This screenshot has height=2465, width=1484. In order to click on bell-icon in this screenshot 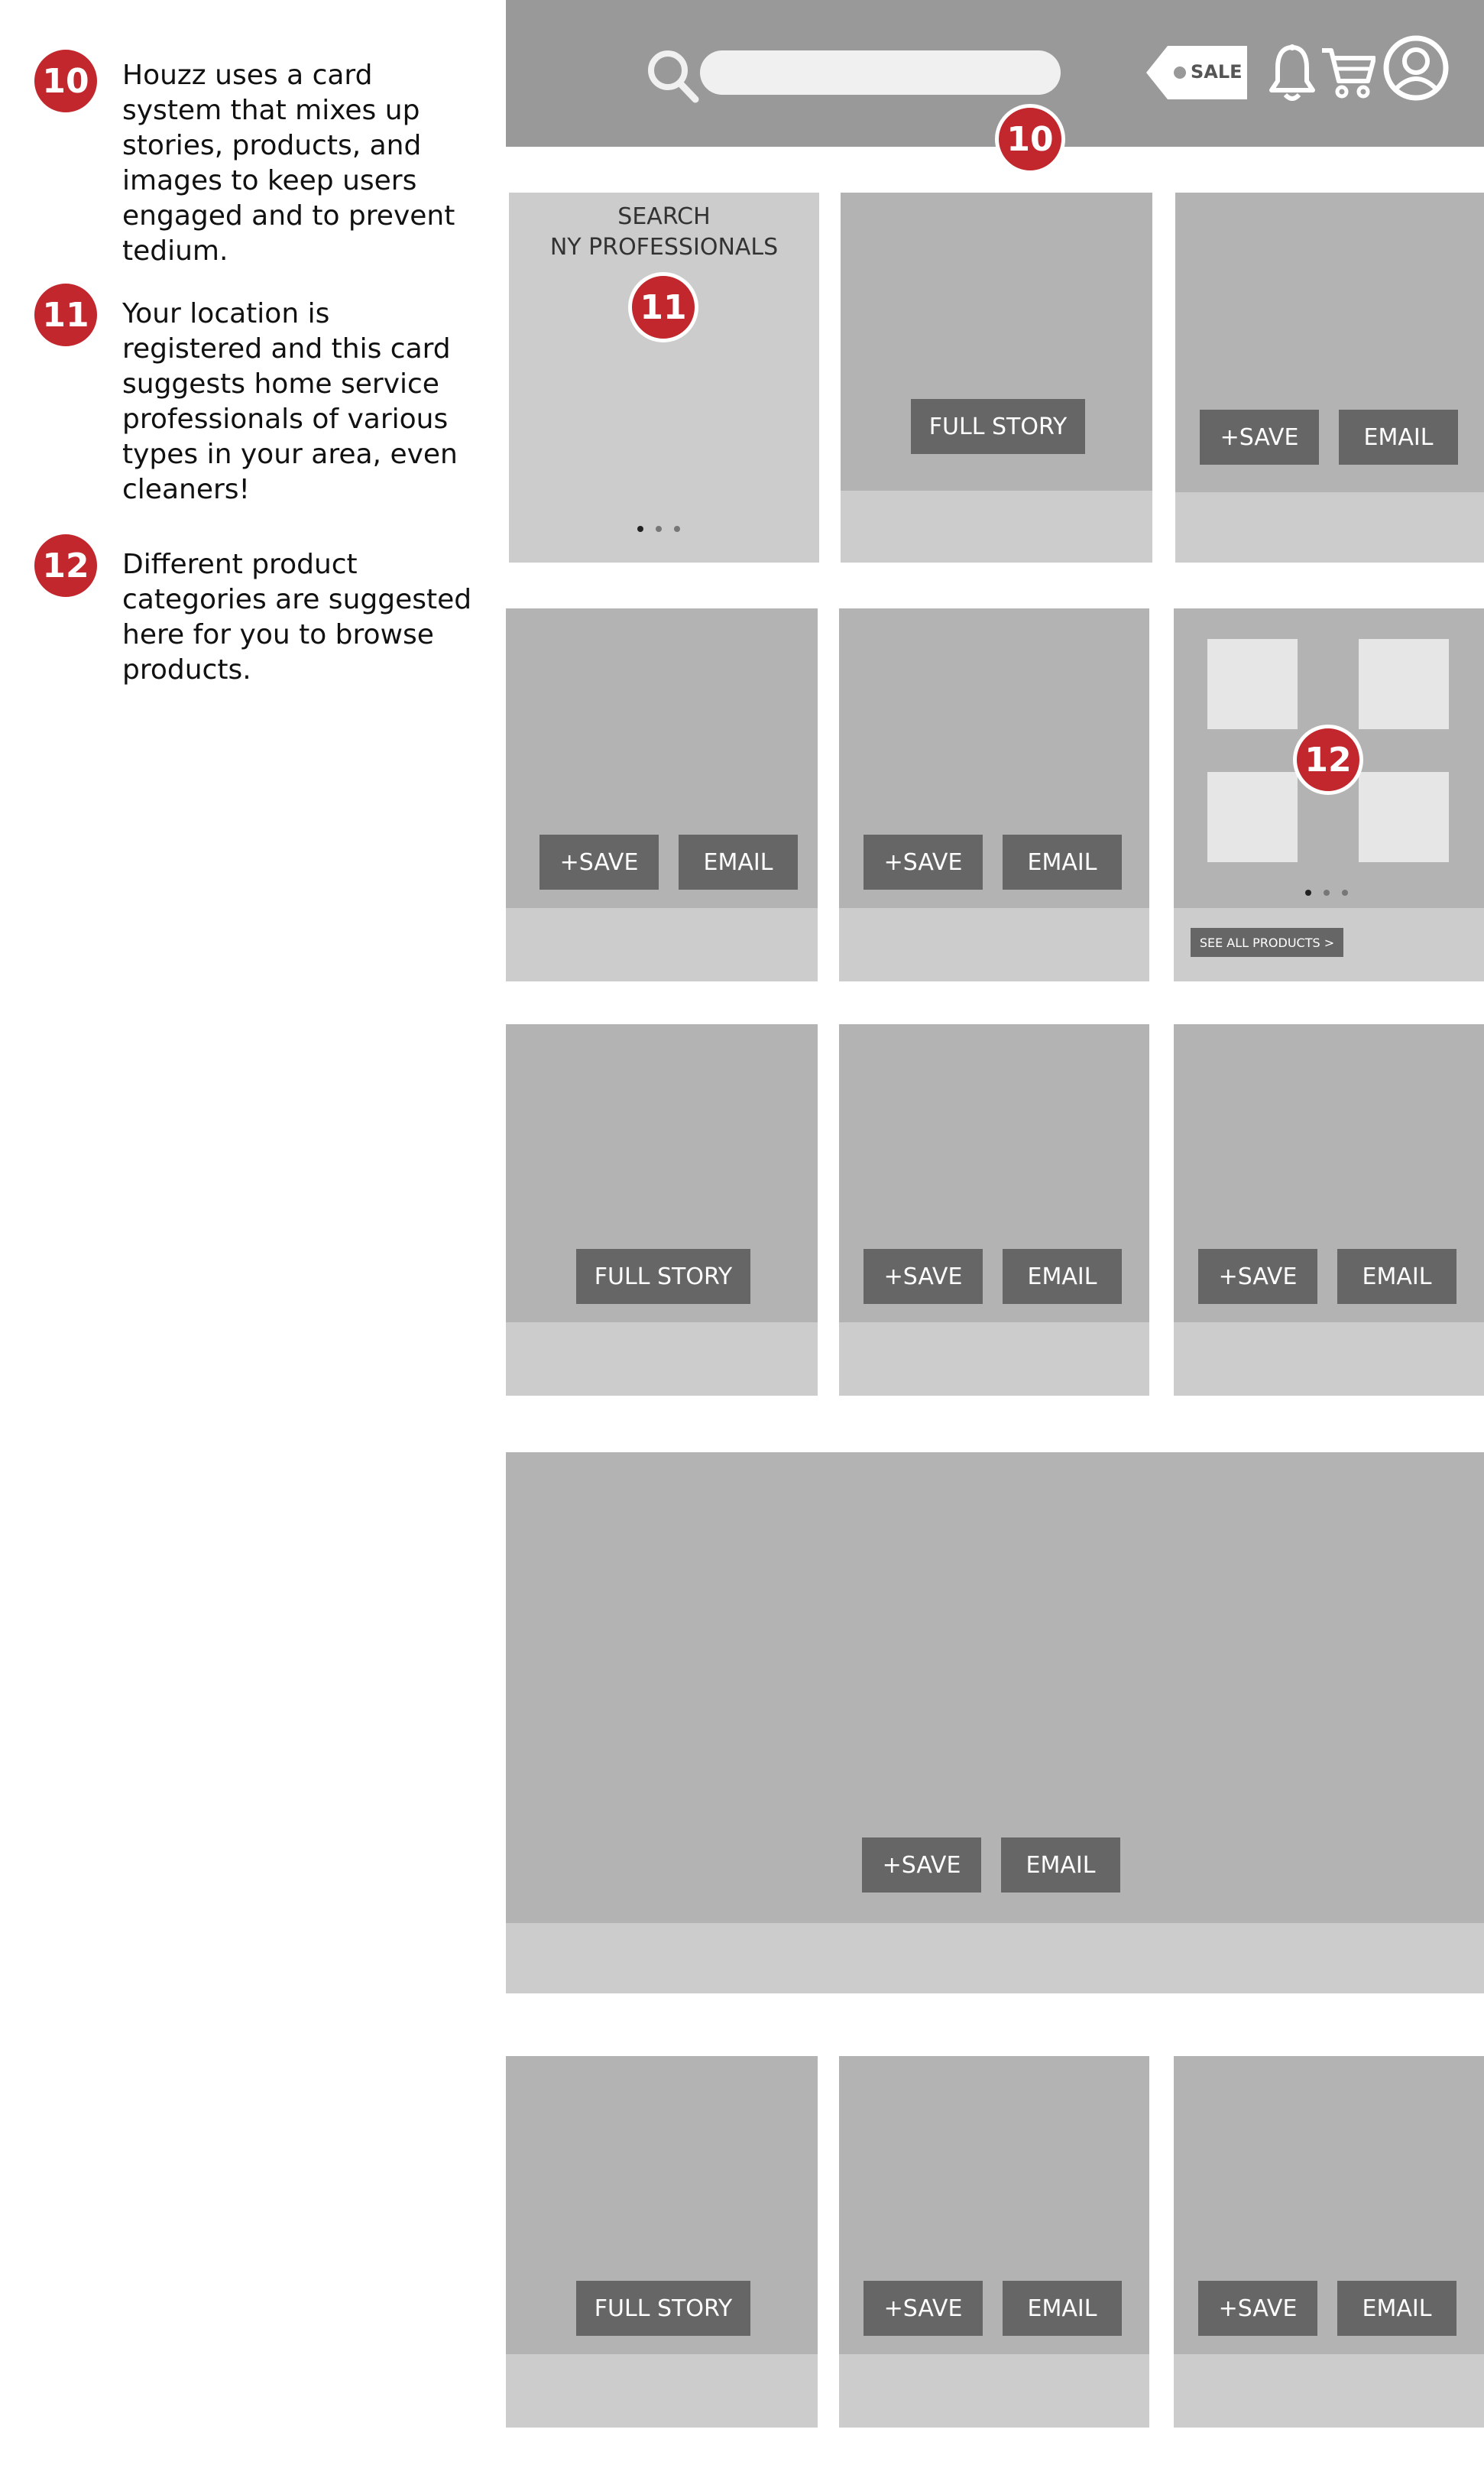, I will do `click(1292, 73)`.